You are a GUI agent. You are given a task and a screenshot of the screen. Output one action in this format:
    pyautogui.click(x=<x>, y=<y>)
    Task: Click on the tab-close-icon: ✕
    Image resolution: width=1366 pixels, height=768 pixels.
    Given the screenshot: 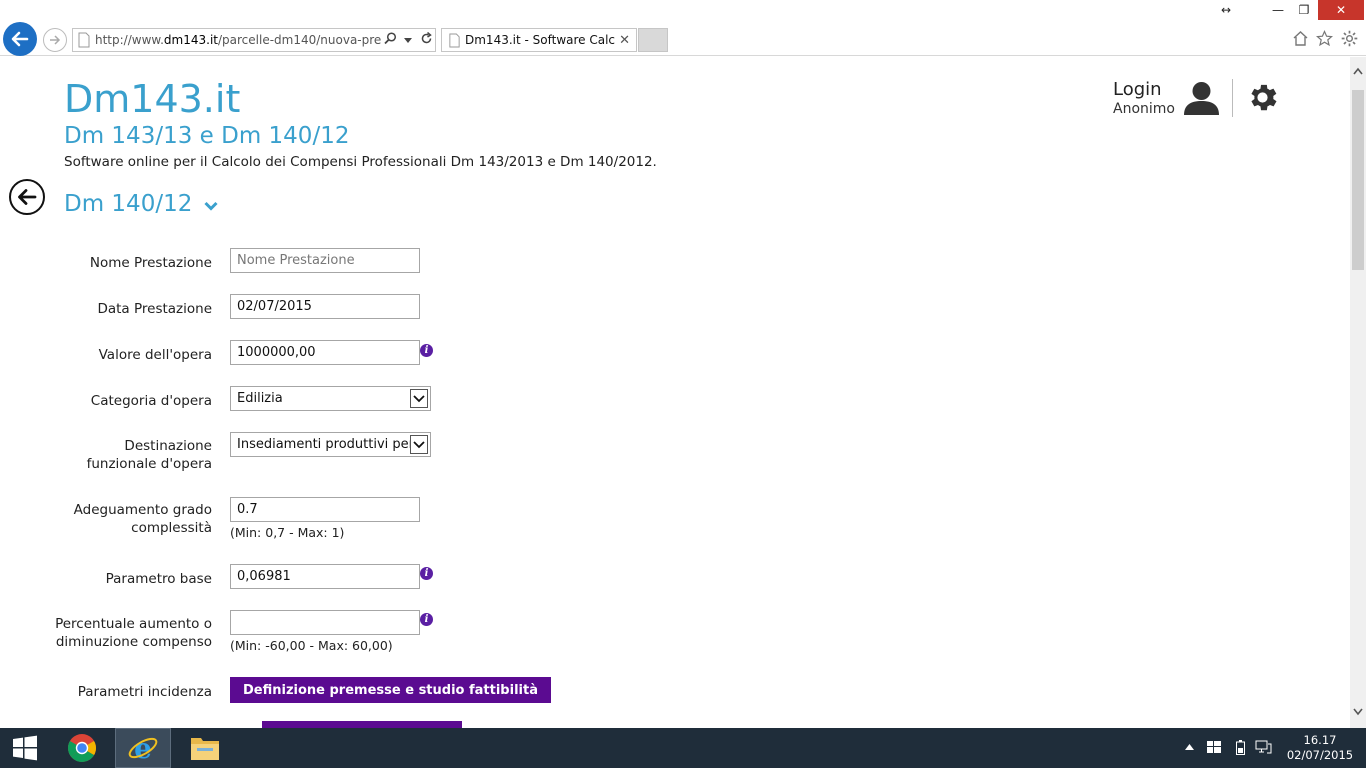 What is the action you would take?
    pyautogui.click(x=624, y=40)
    